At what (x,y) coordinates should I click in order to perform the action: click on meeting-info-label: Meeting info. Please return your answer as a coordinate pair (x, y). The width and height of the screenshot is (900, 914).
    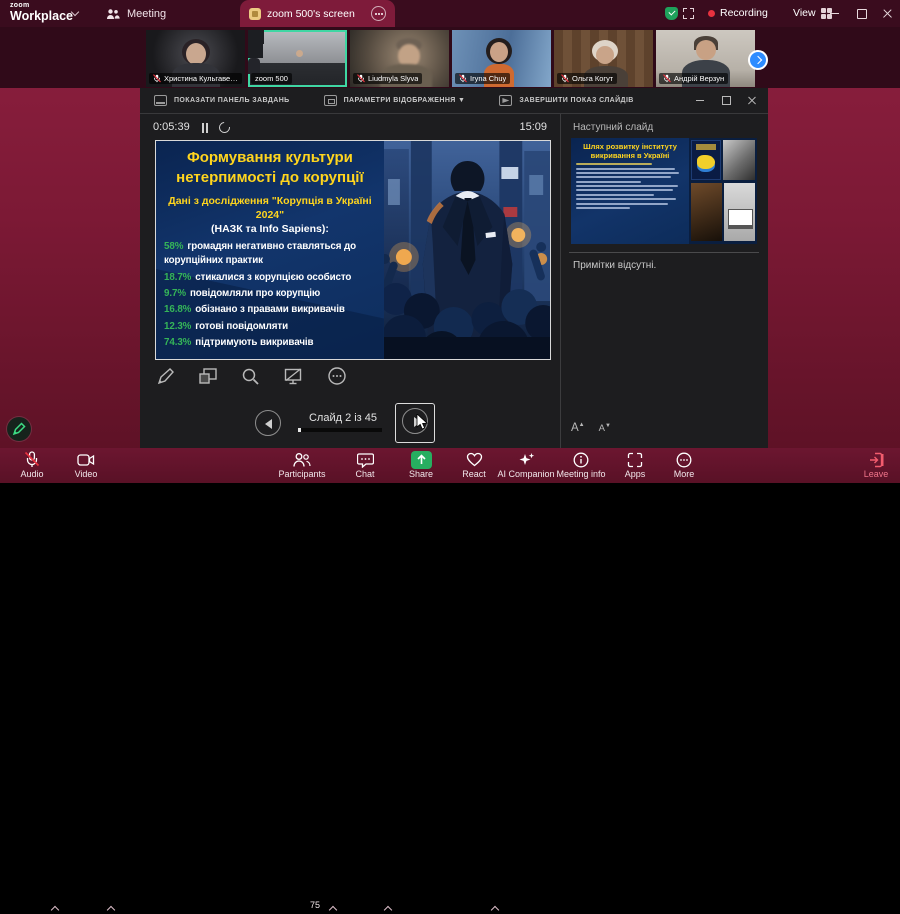
    Looking at the image, I should click on (581, 474).